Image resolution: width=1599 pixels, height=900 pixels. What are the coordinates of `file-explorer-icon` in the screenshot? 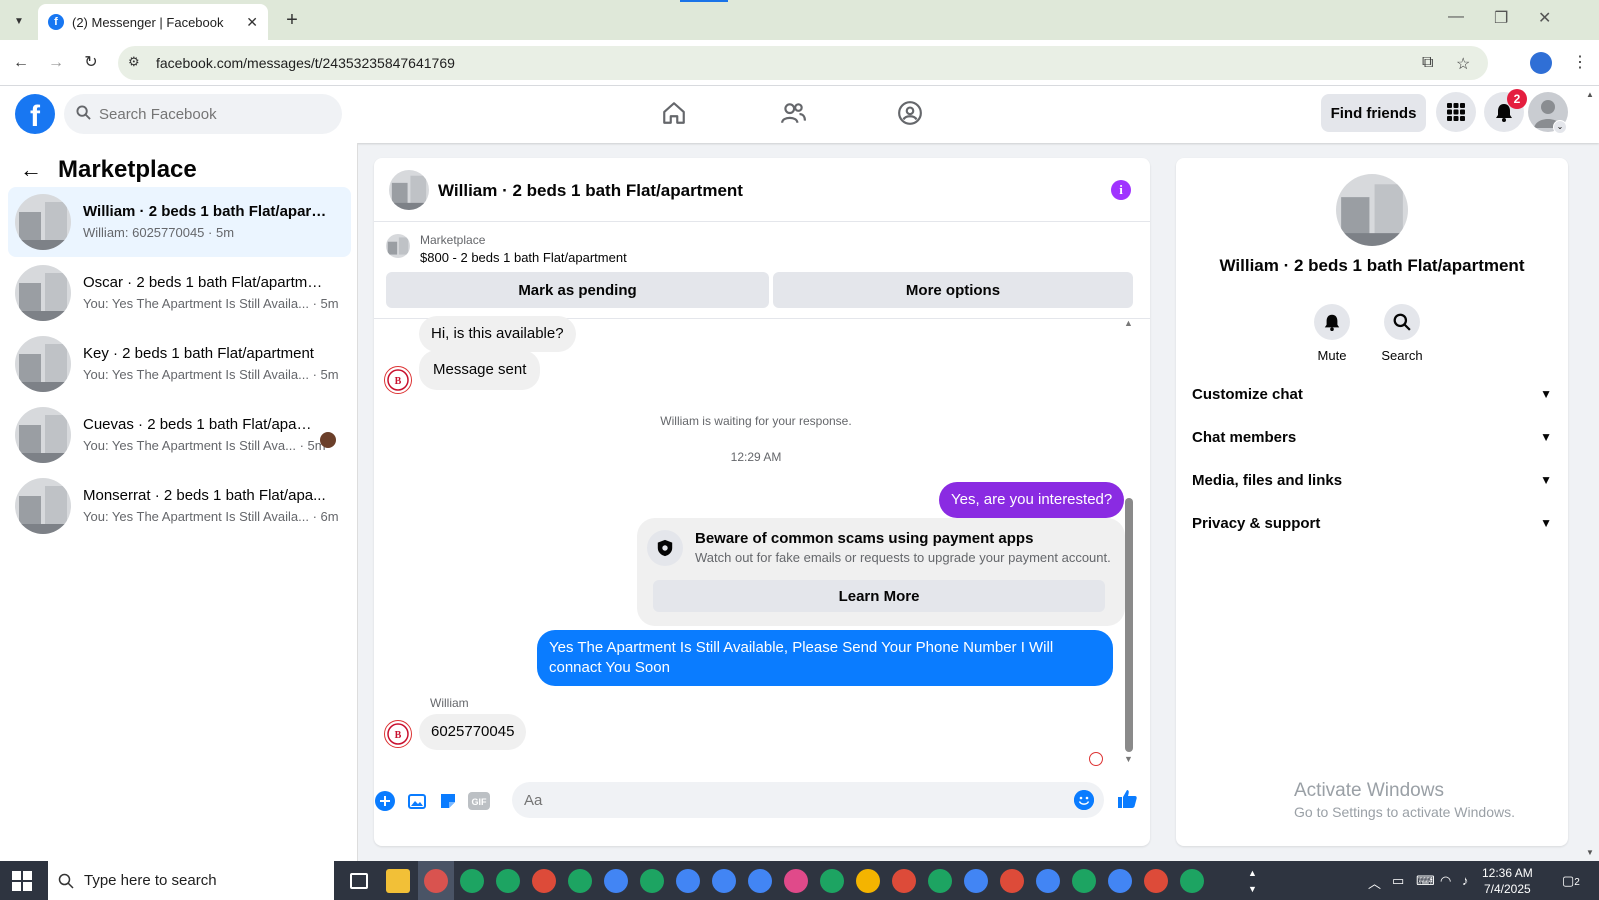 It's located at (398, 881).